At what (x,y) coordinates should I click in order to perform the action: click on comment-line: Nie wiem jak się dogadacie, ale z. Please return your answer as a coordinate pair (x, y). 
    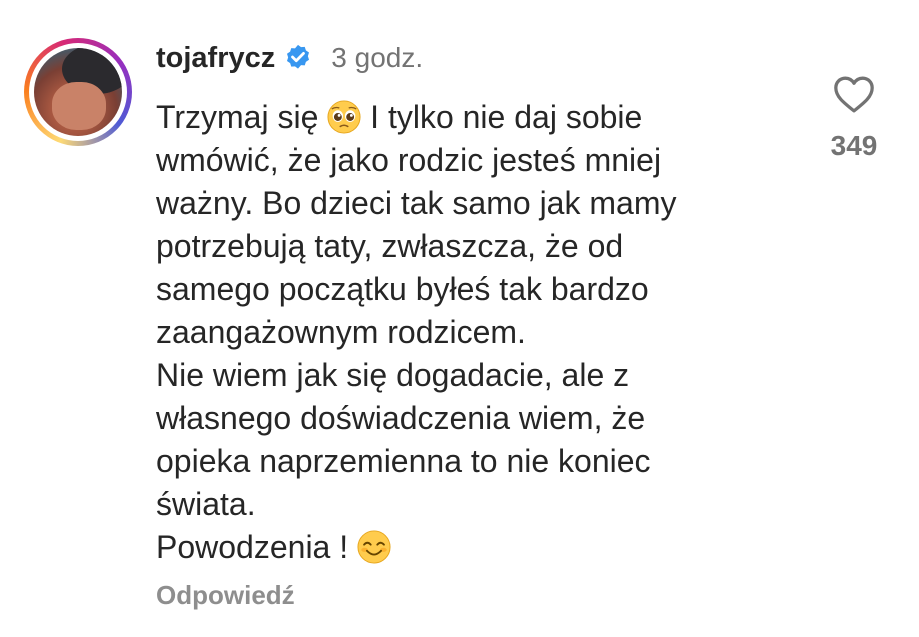
    Looking at the image, I should click on (393, 375).